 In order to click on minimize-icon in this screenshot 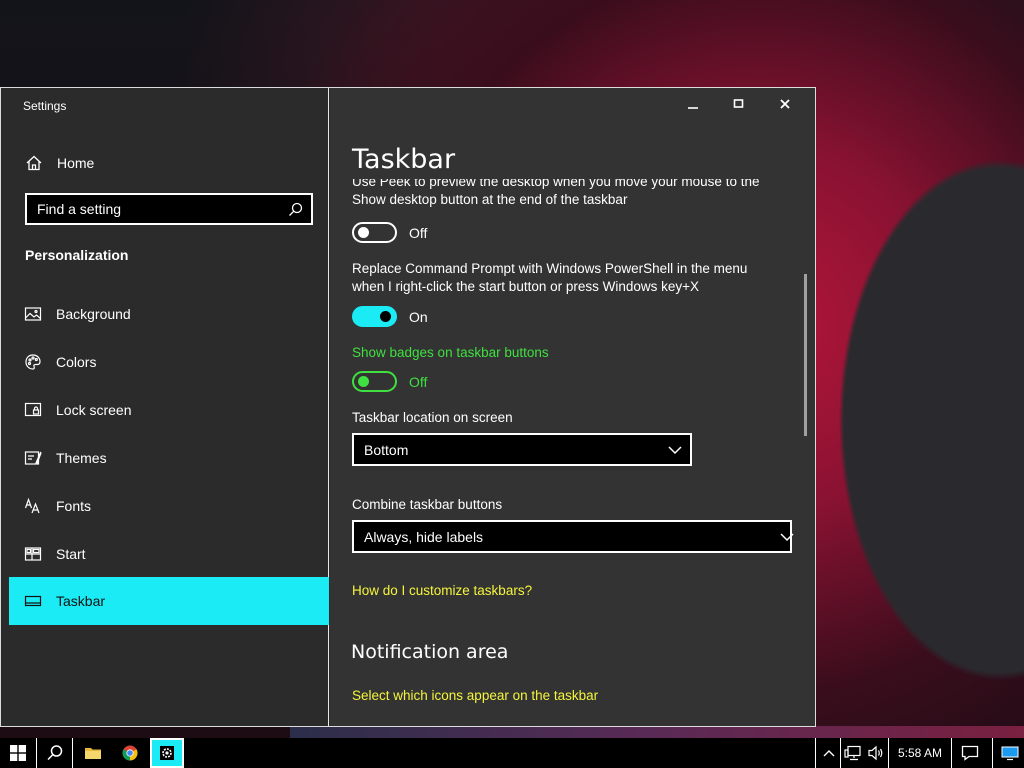, I will do `click(693, 108)`.